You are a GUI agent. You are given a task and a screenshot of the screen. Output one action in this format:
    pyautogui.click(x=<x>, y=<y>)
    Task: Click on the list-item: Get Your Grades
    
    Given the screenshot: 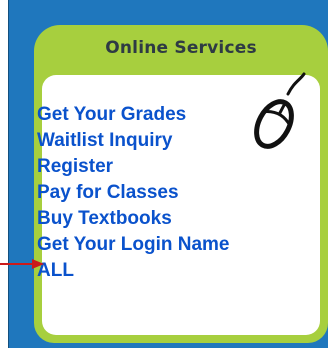 What is the action you would take?
    pyautogui.click(x=133, y=115)
    